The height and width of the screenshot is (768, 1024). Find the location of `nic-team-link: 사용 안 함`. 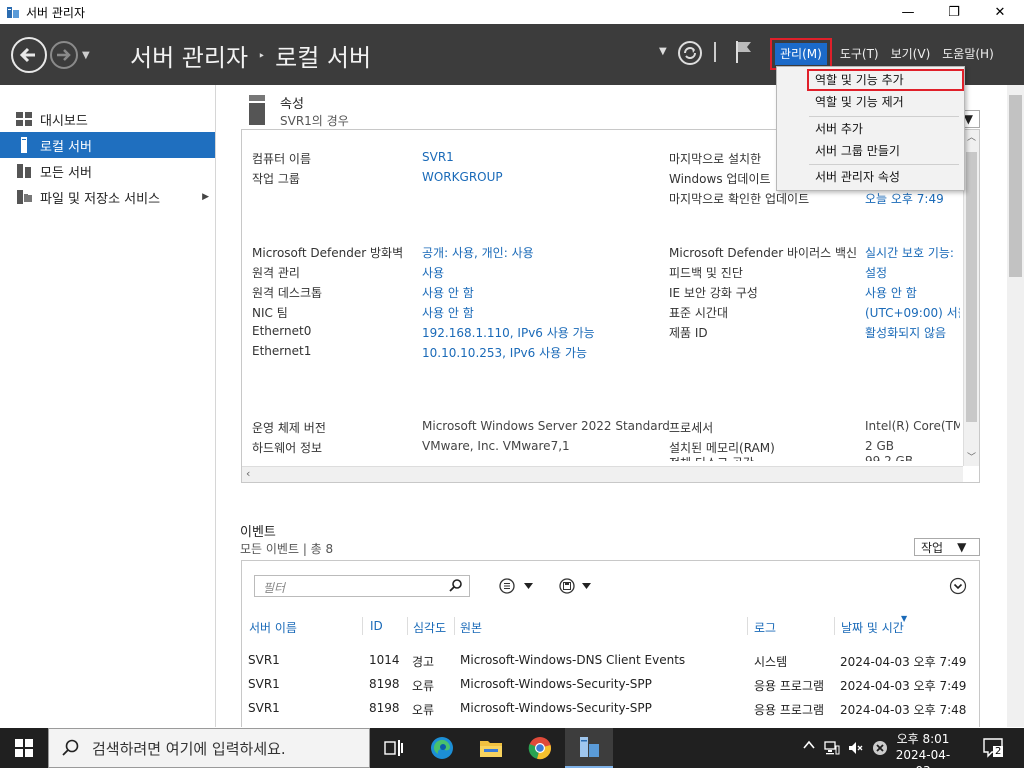

nic-team-link: 사용 안 함 is located at coordinates (448, 312).